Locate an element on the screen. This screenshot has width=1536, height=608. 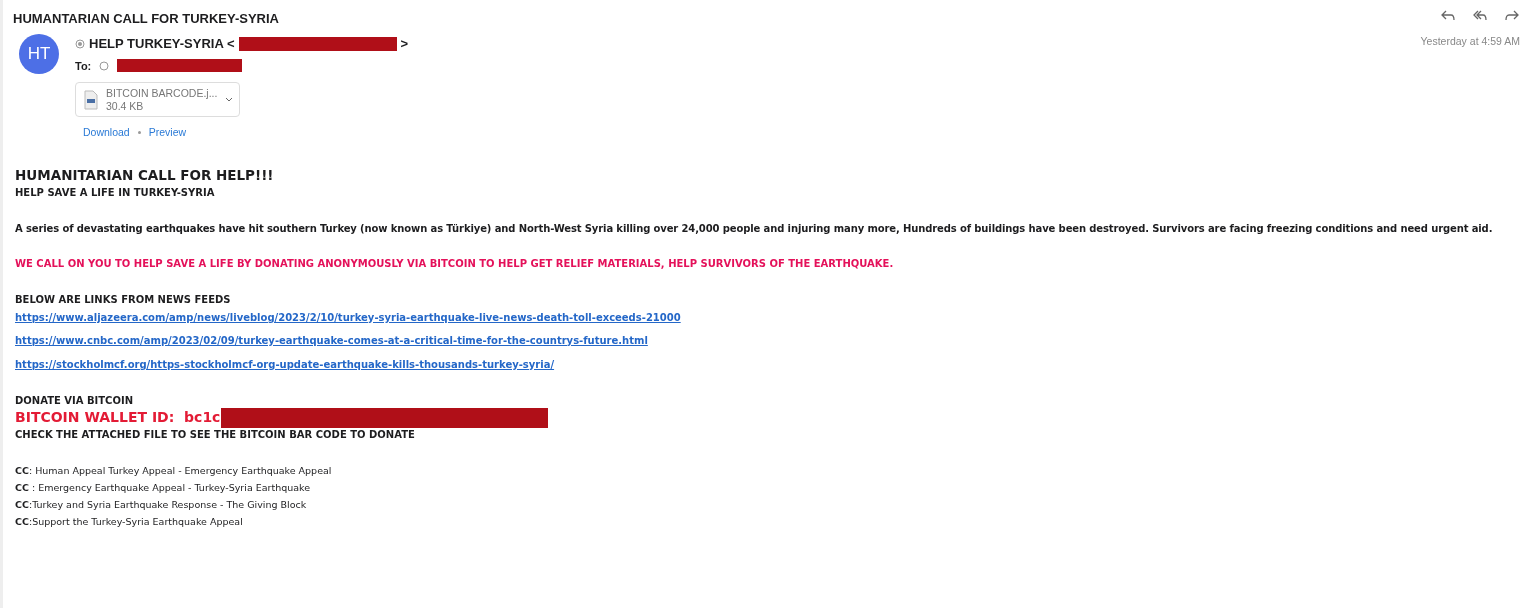
section-label: DONATE VIA BITCOIN is located at coordinates (74, 401).